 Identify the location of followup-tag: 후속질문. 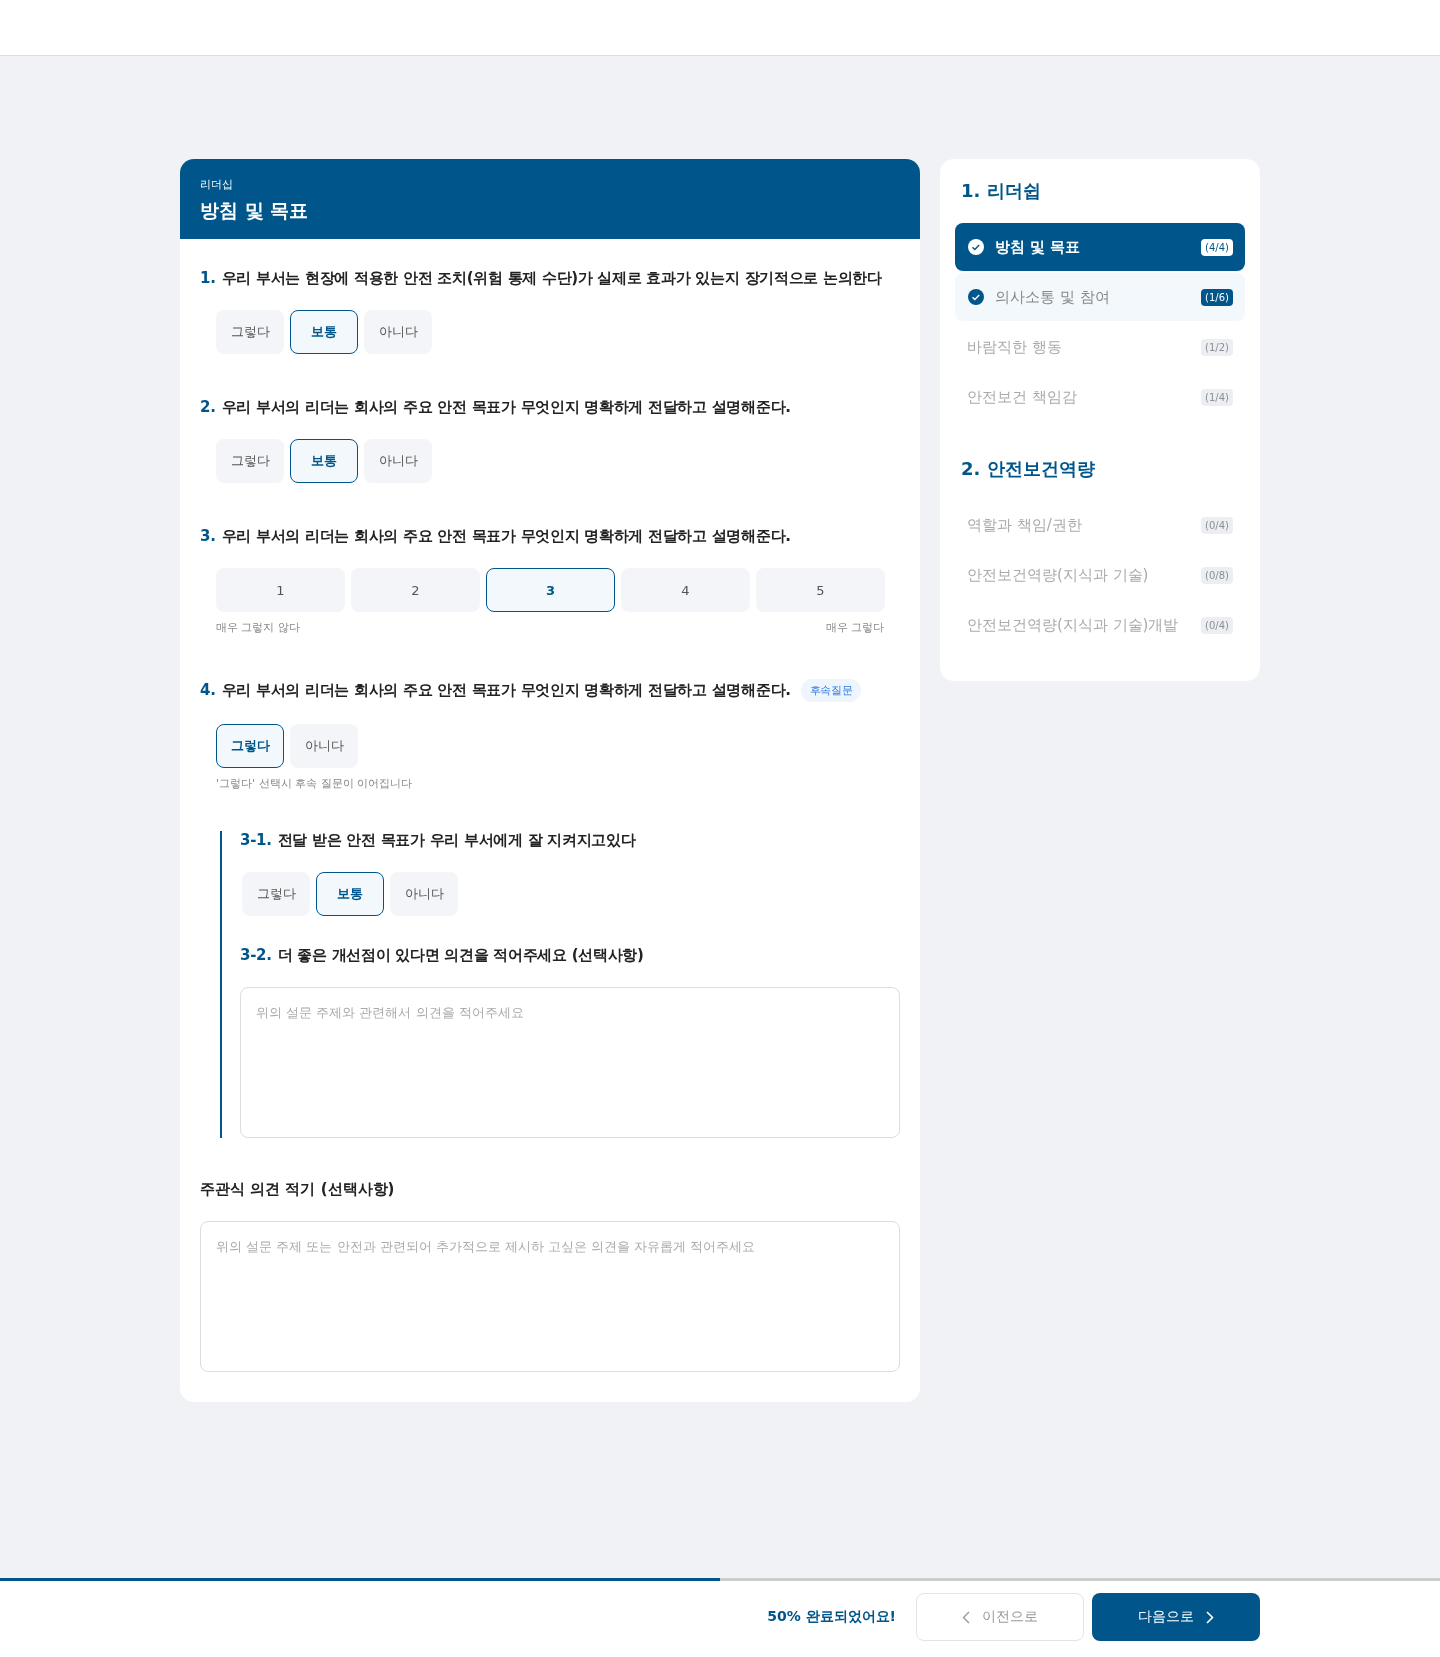
(831, 690).